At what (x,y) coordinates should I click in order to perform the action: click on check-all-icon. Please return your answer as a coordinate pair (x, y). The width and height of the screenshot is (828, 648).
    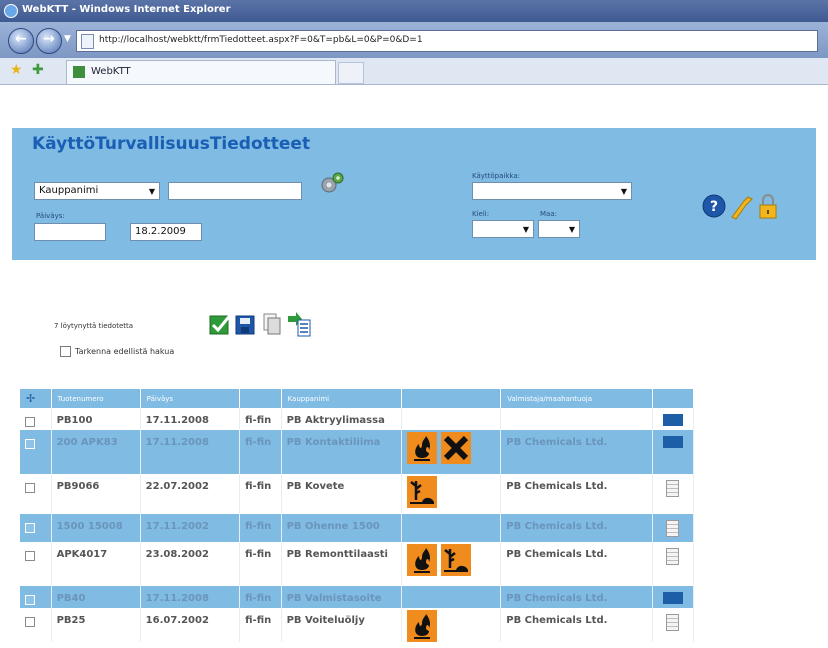
    Looking at the image, I should click on (221, 323).